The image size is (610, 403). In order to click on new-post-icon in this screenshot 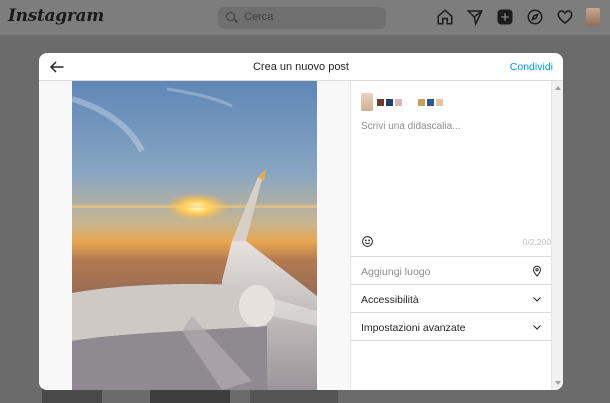, I will do `click(505, 17)`.